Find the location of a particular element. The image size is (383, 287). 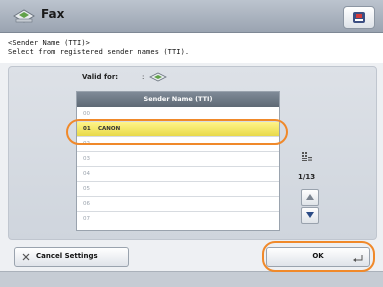

enter-icon is located at coordinates (358, 258).